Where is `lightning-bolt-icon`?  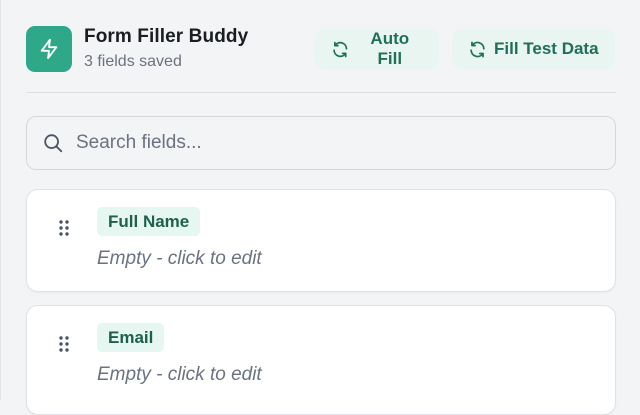
lightning-bolt-icon is located at coordinates (49, 49).